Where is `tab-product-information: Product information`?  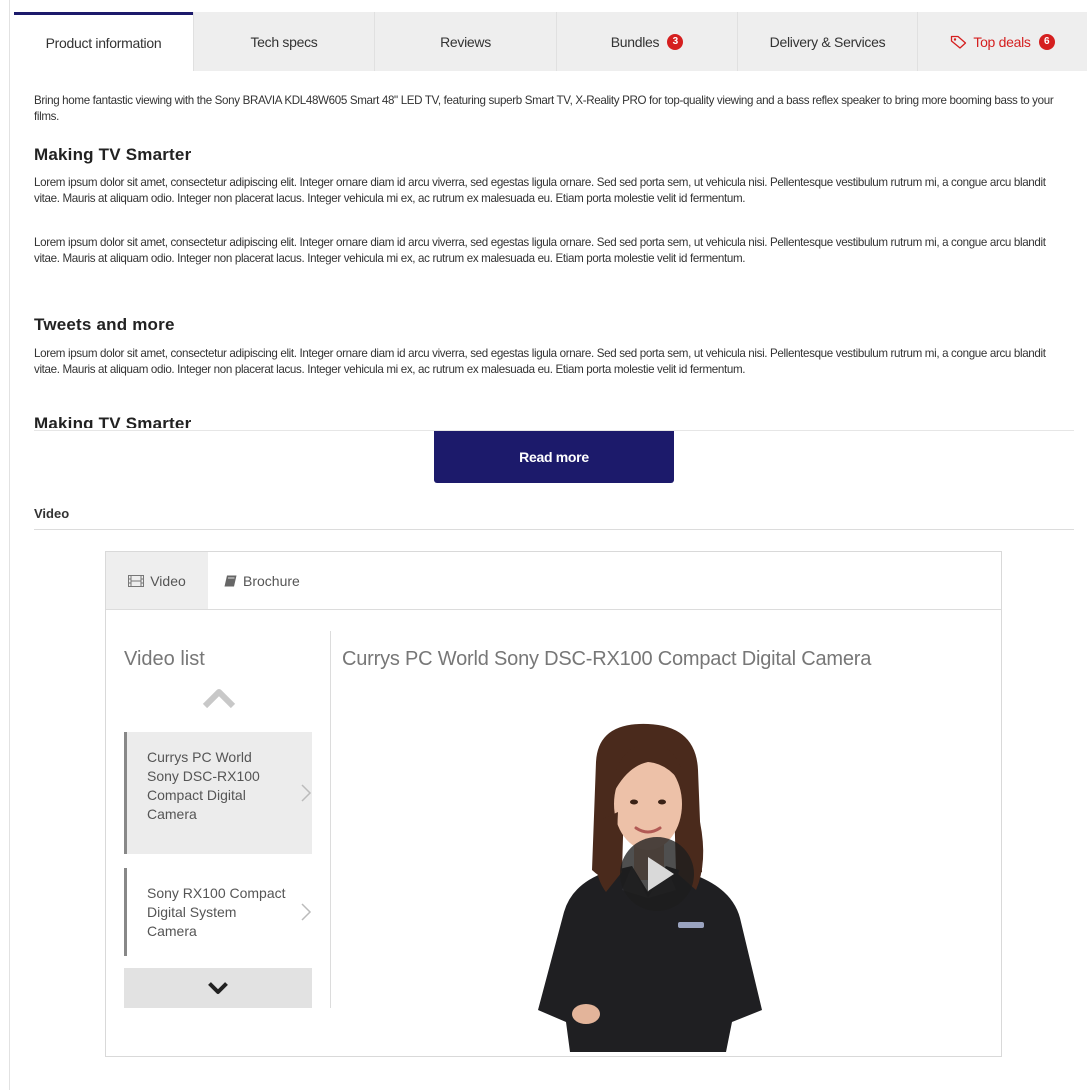 tab-product-information: Product information is located at coordinates (103, 41).